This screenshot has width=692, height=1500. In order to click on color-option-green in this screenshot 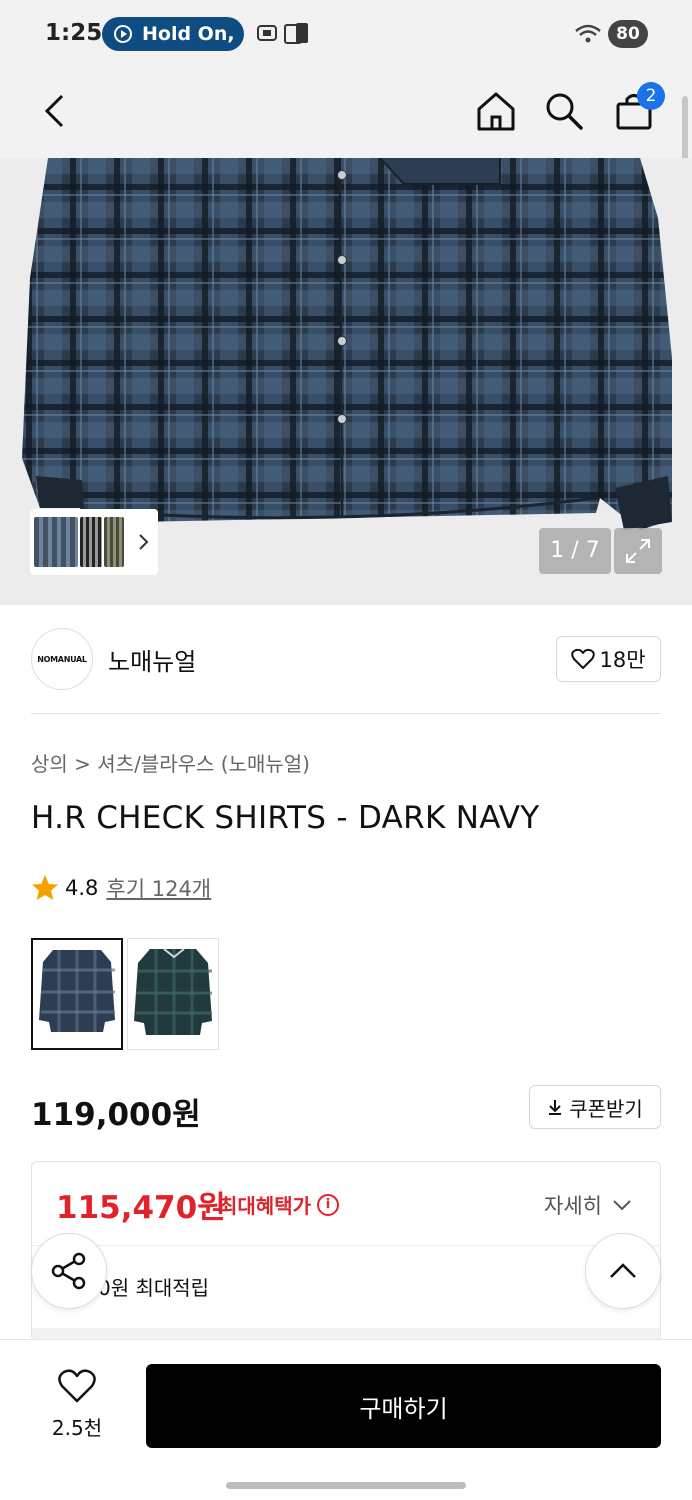, I will do `click(173, 994)`.